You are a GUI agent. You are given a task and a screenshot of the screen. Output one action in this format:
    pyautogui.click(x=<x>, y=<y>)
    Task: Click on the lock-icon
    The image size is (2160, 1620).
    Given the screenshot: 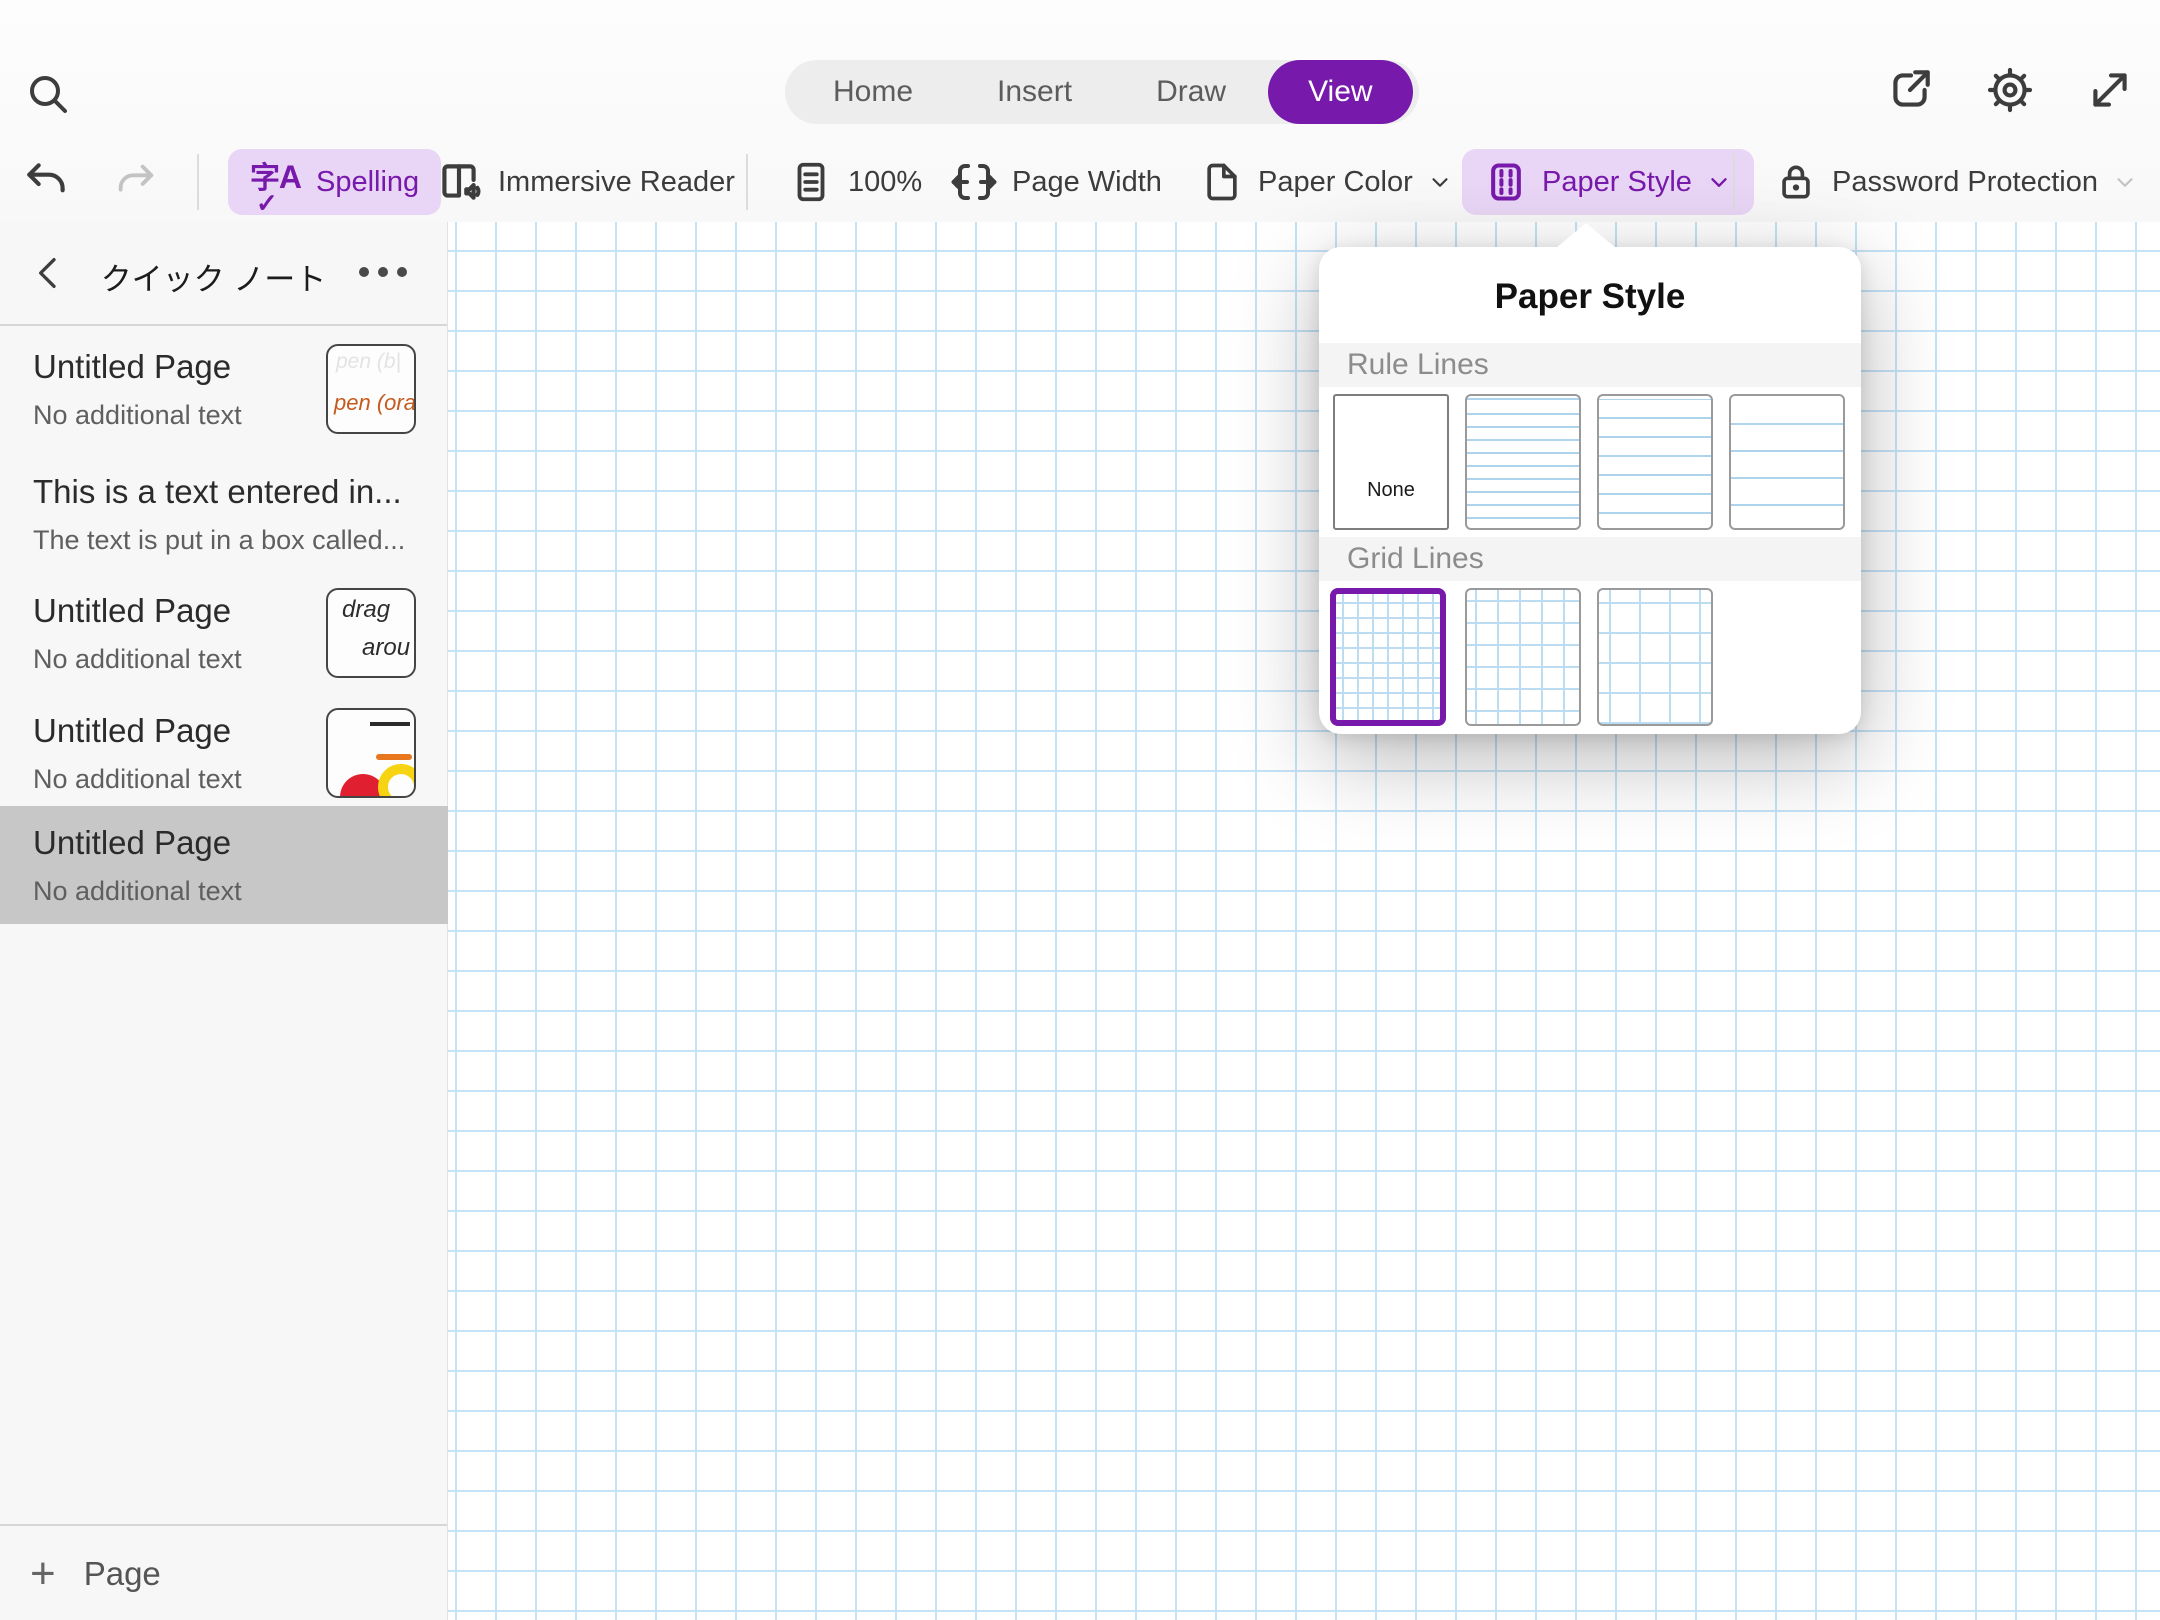 What is the action you would take?
    pyautogui.click(x=1796, y=182)
    